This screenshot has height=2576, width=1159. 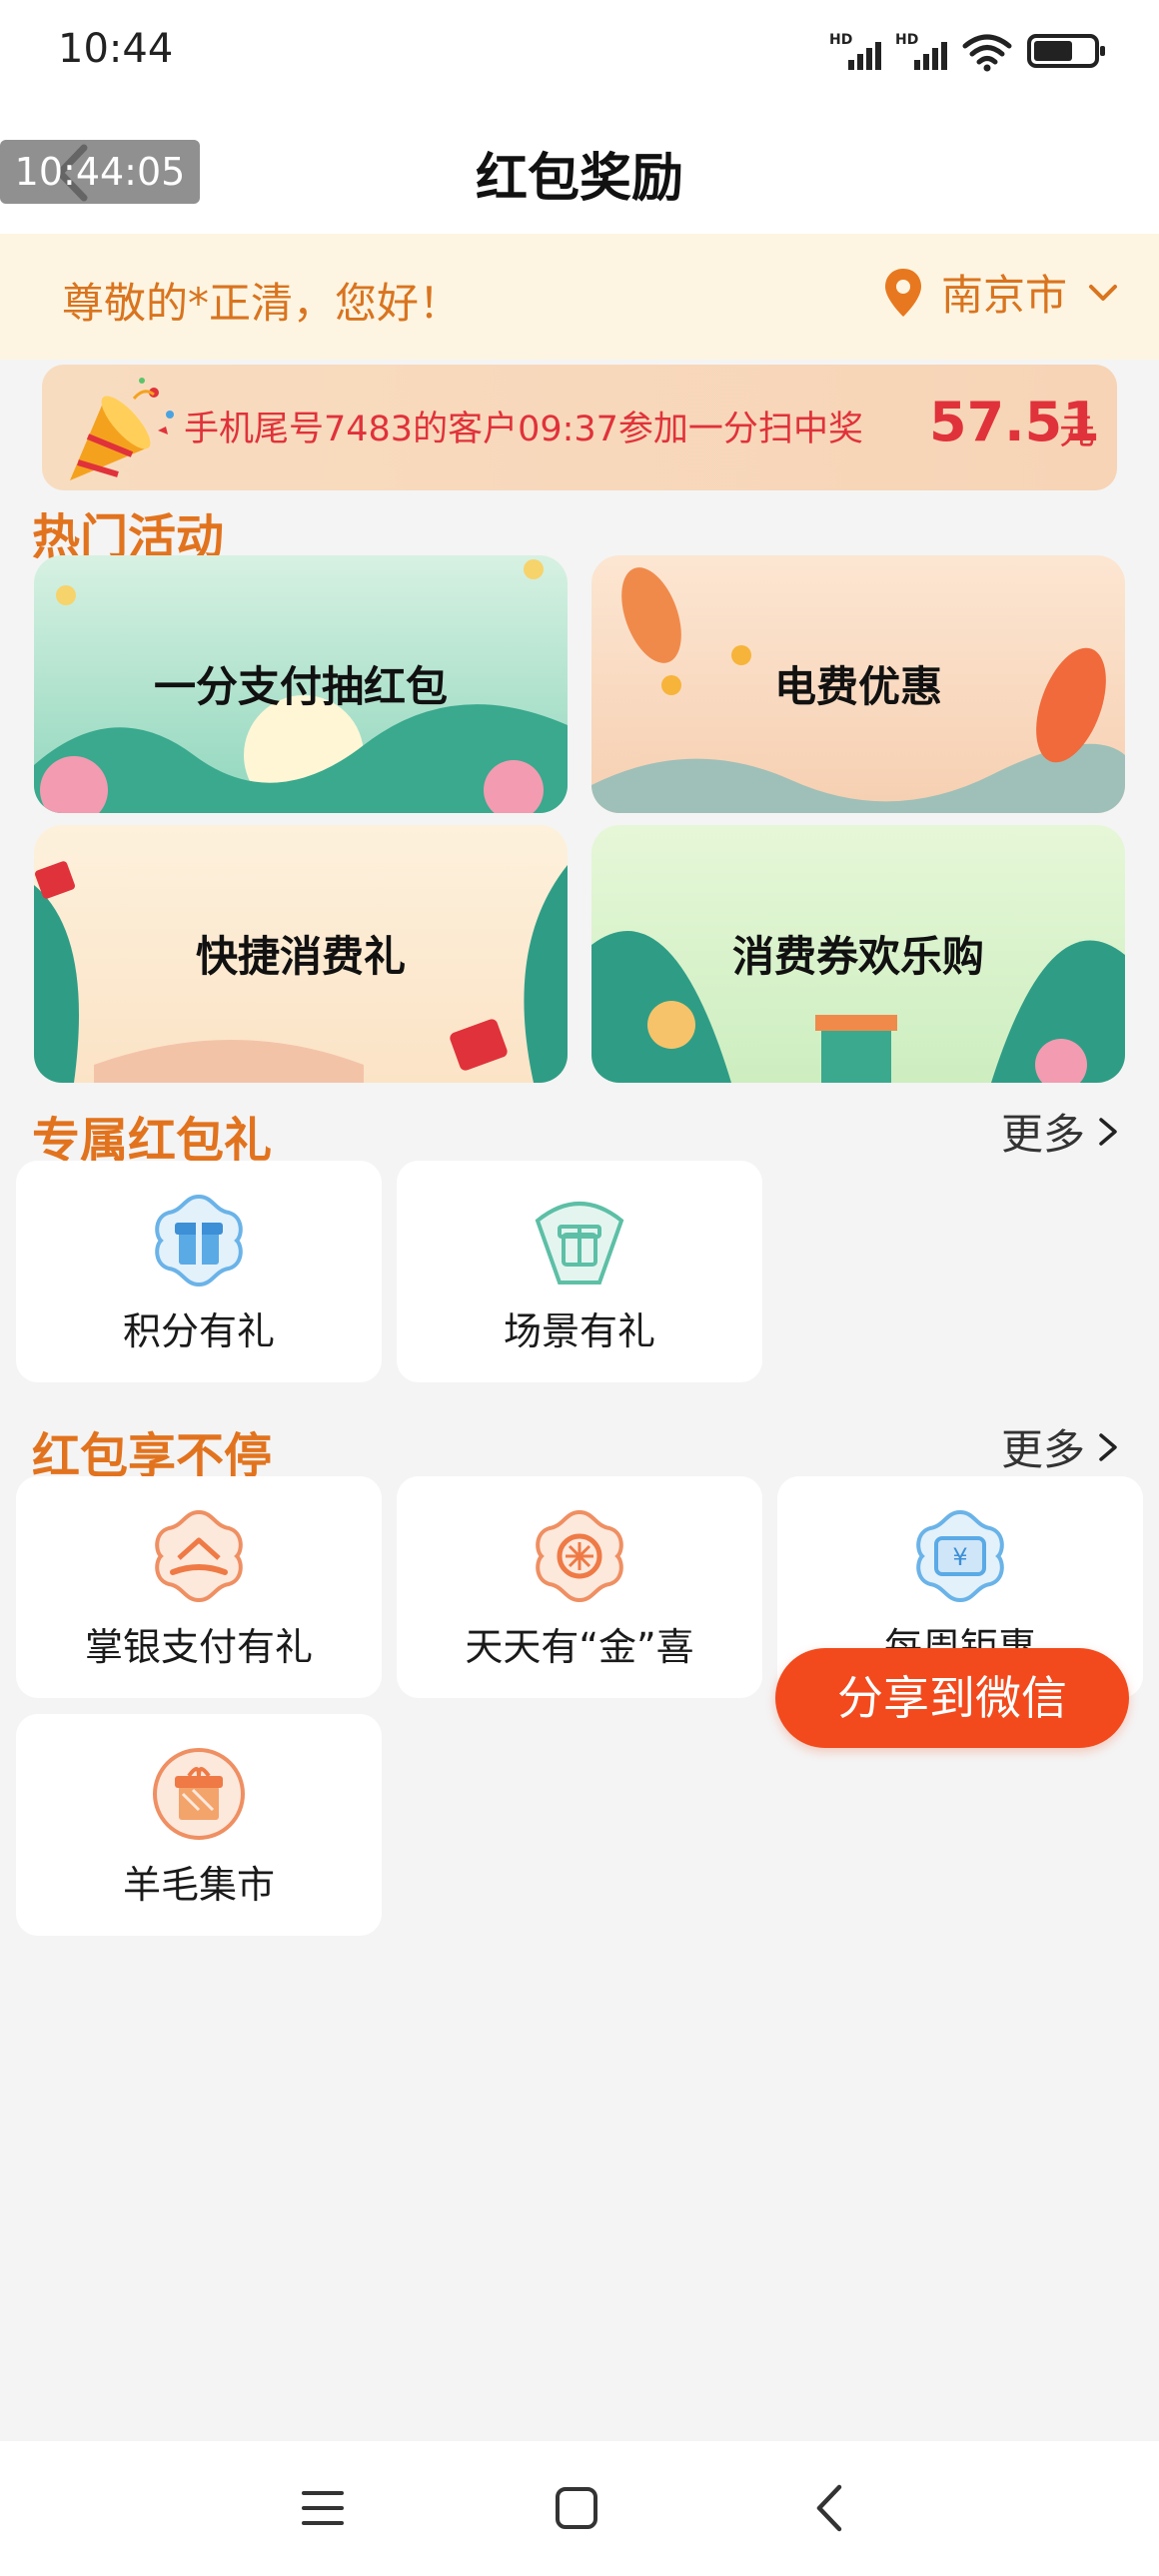 What do you see at coordinates (579, 1556) in the screenshot?
I see `sun-coin-icon` at bounding box center [579, 1556].